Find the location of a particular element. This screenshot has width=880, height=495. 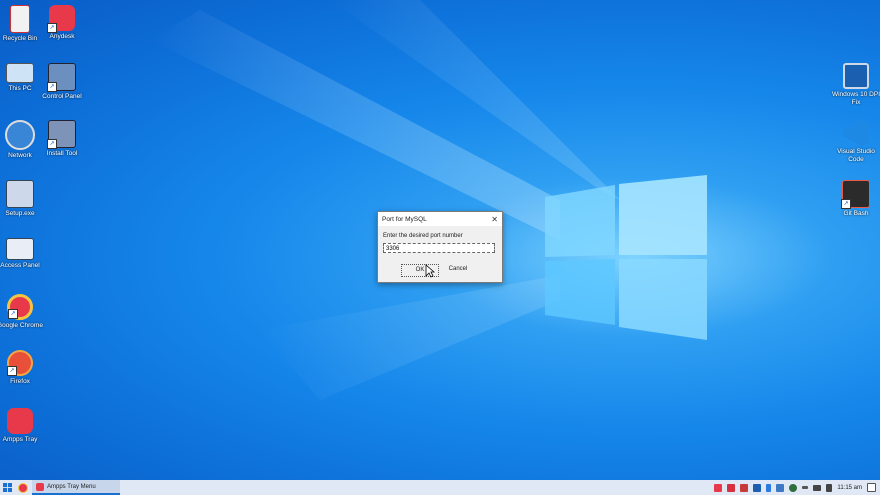

desktop-icon-label: Windows 10 DPI Fix is located at coordinates (855, 98).